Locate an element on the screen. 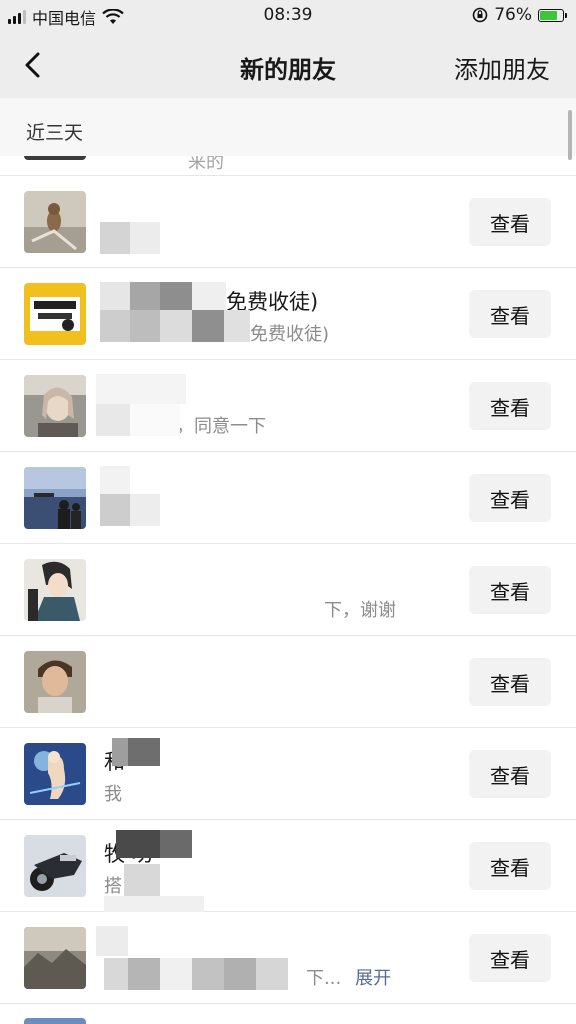  scrollbar is located at coordinates (570, 135).